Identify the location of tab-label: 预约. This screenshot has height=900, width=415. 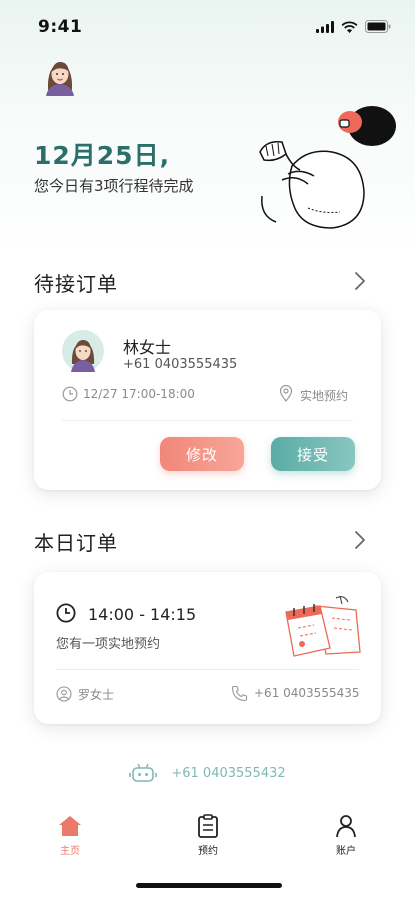
(208, 851).